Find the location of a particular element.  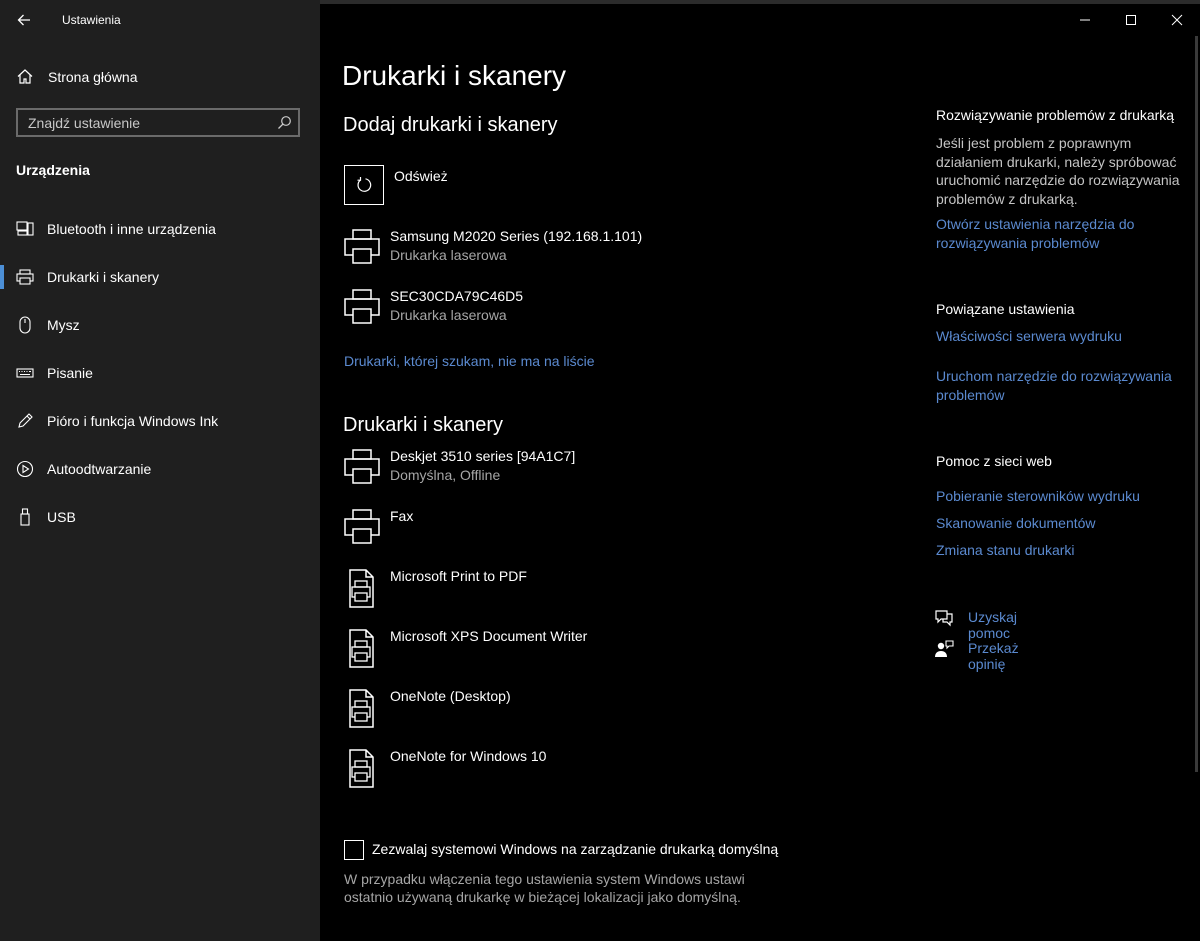

search-box is located at coordinates (158, 122).